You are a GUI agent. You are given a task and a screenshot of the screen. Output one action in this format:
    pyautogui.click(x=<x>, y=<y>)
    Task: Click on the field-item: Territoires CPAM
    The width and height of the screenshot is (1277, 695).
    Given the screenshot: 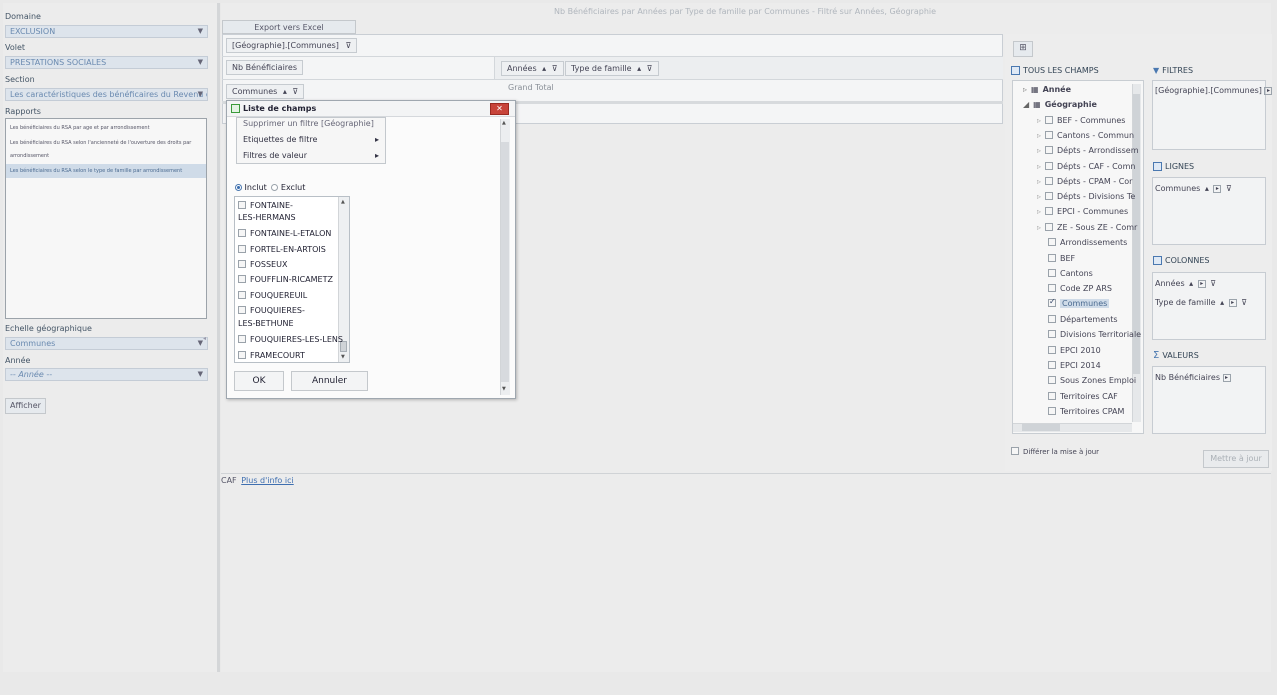 What is the action you would take?
    pyautogui.click(x=1086, y=411)
    